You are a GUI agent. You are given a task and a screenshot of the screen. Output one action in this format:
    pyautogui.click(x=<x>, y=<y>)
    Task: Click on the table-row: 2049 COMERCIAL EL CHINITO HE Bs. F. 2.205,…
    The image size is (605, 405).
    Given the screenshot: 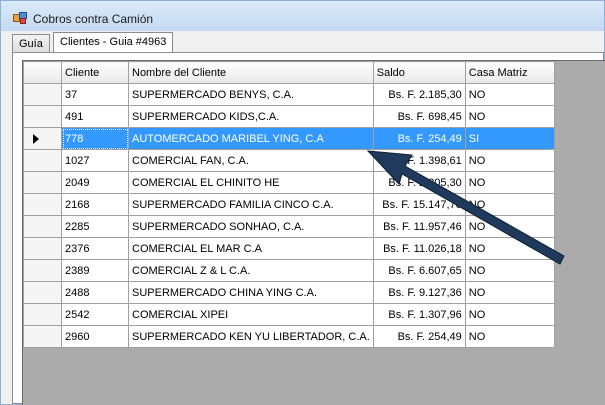 What is the action you would take?
    pyautogui.click(x=289, y=182)
    